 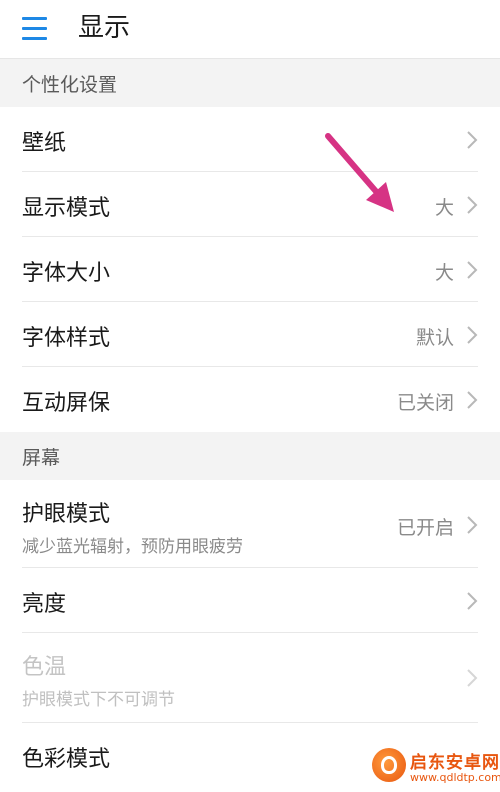 I want to click on page-title: 显示, so click(x=104, y=28).